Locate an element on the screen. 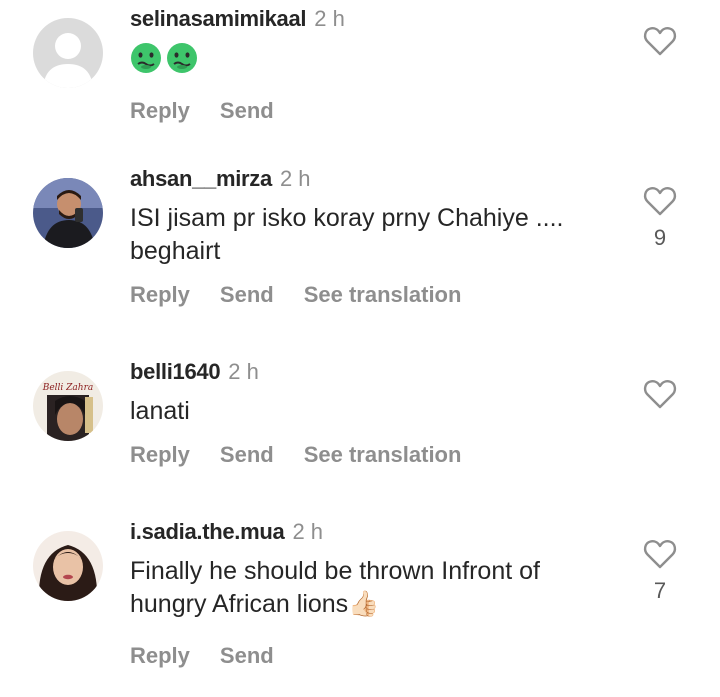 This screenshot has height=697, width=720. comment-emojis is located at coordinates (375, 59).